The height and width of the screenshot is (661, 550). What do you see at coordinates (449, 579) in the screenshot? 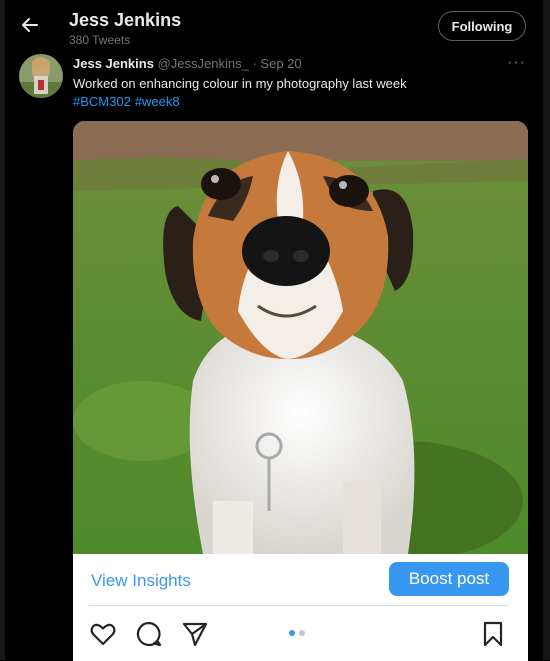
I see `boost-post-button: Boost post` at bounding box center [449, 579].